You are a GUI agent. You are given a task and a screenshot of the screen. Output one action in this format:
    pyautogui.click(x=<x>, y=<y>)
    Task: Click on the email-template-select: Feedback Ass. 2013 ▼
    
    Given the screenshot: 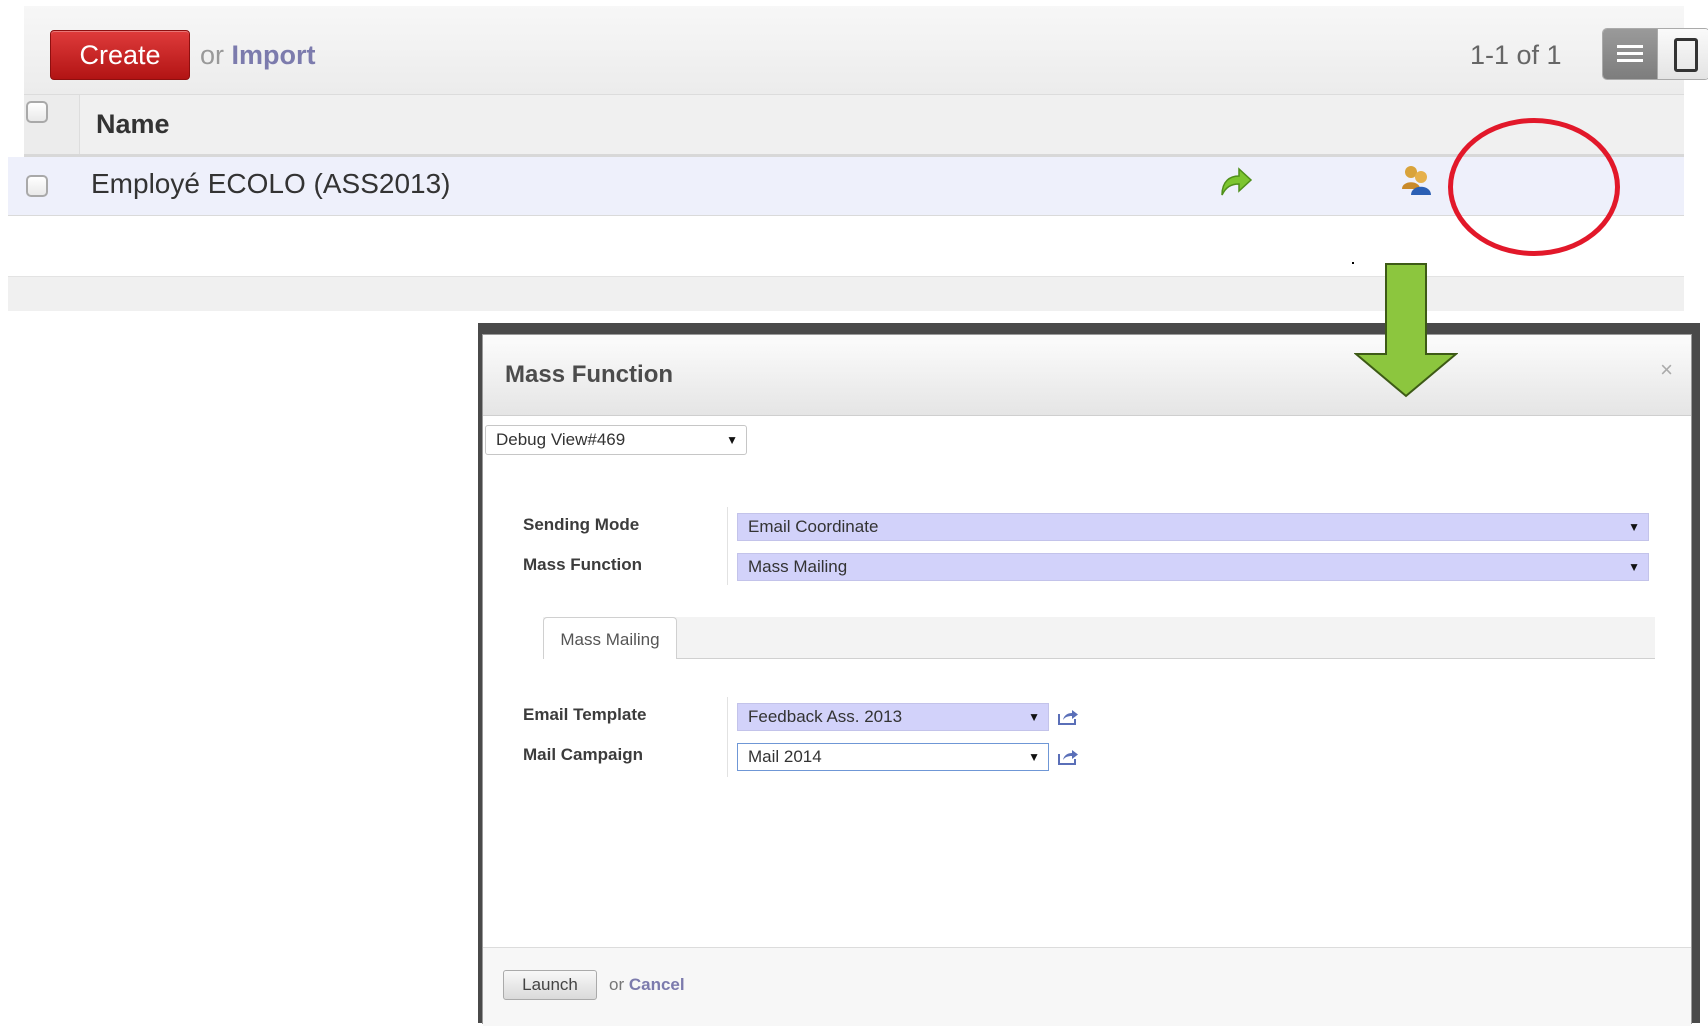 What is the action you would take?
    pyautogui.click(x=893, y=717)
    